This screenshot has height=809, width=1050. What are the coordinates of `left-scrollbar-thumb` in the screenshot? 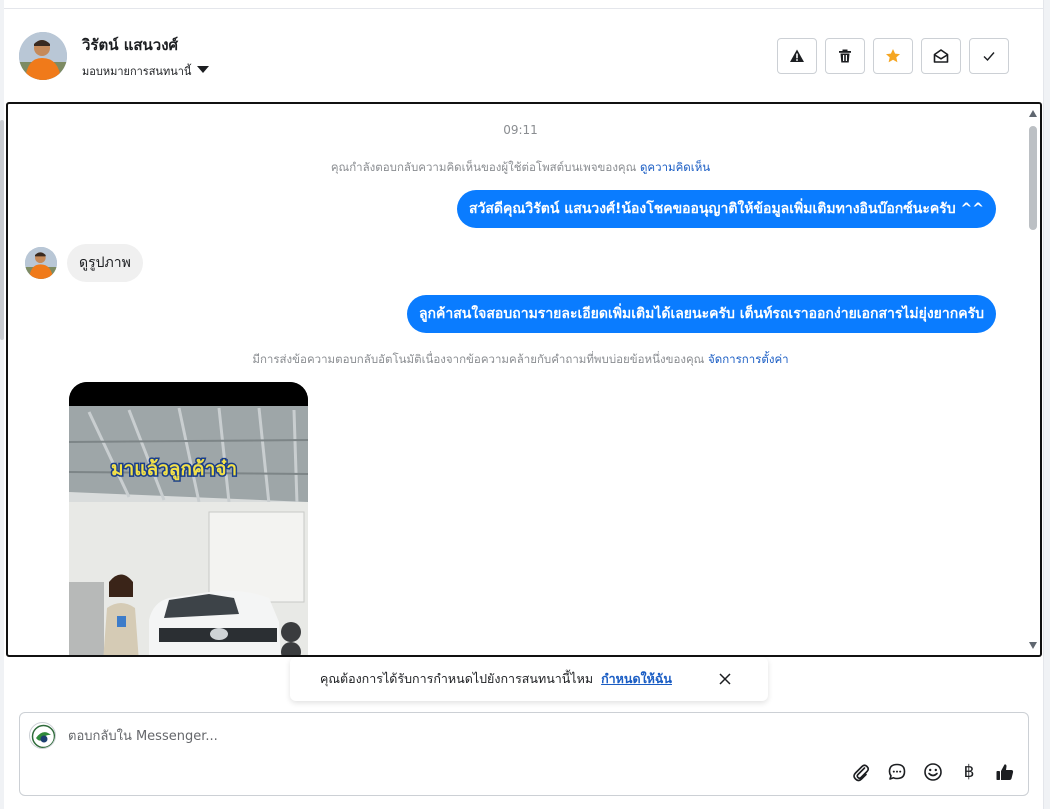 It's located at (2, 230).